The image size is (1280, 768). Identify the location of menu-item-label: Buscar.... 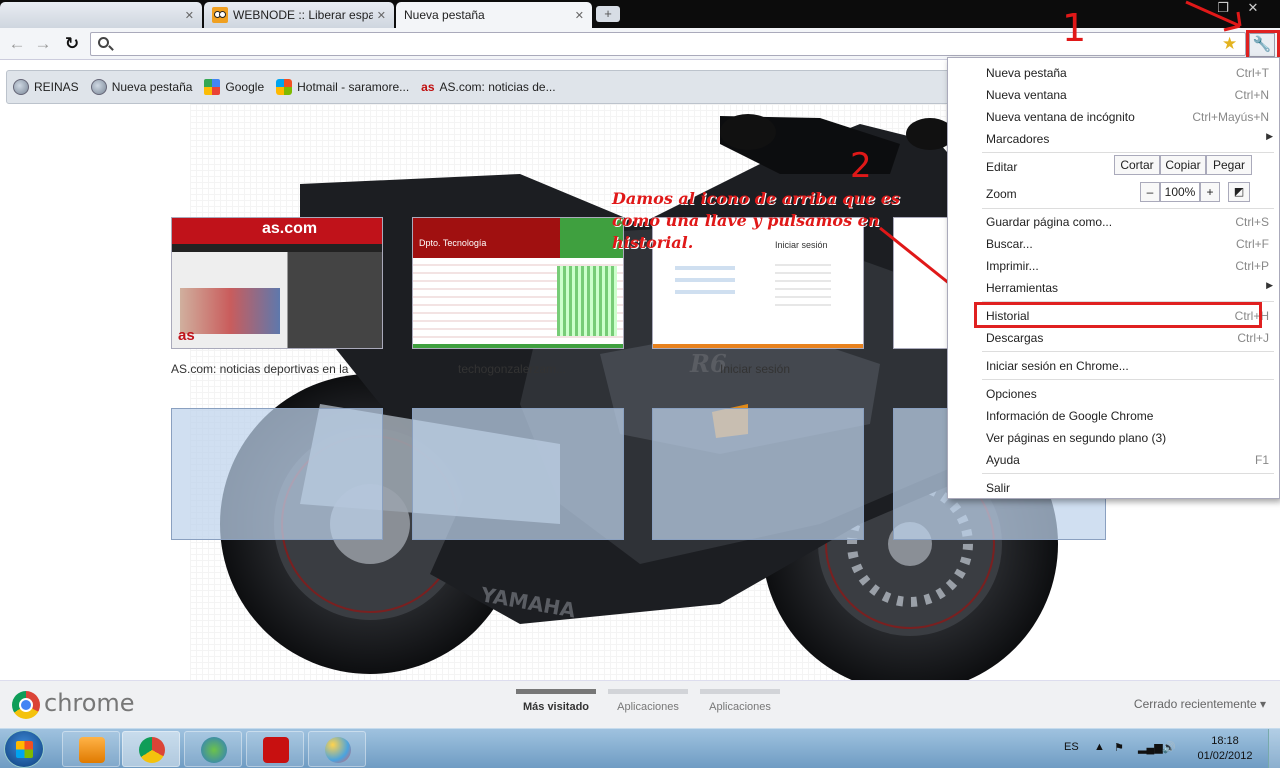
(1009, 244).